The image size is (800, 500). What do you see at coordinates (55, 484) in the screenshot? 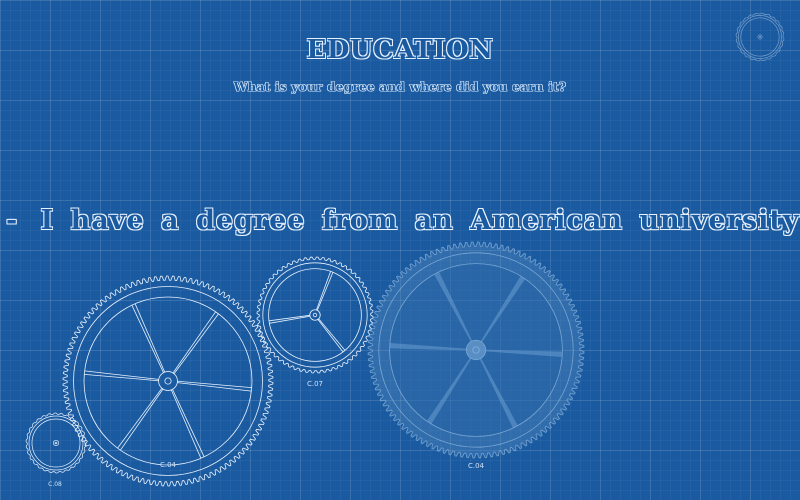
I see `small-left-gear-label: C.08` at bounding box center [55, 484].